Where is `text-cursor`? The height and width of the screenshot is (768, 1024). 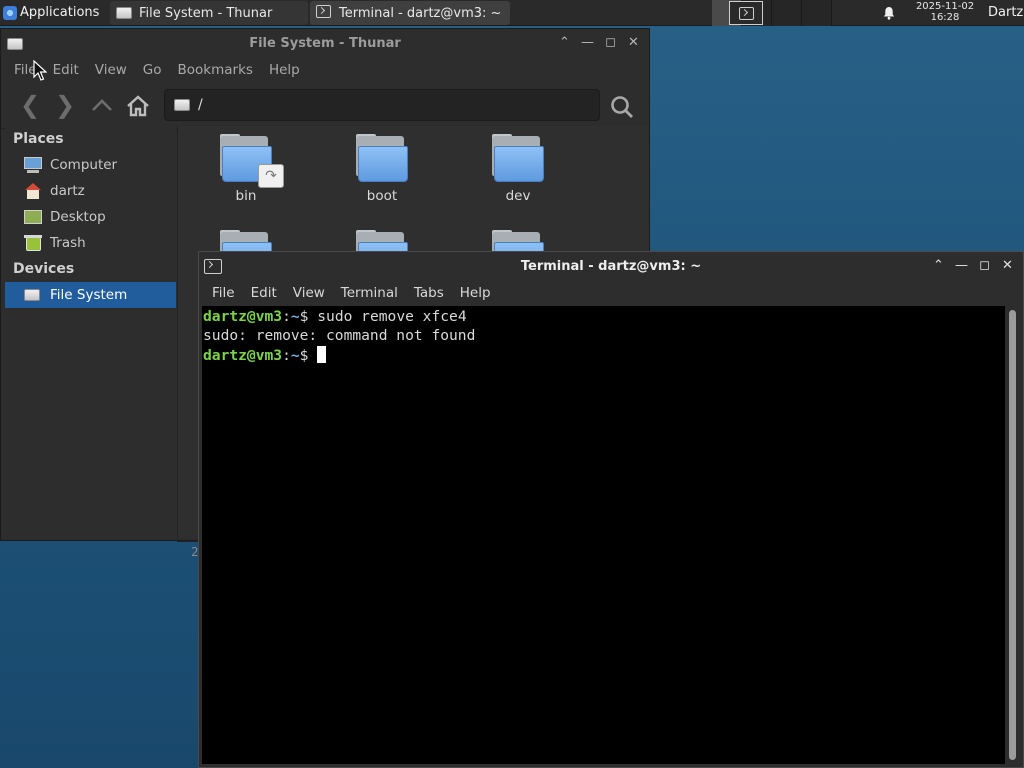 text-cursor is located at coordinates (322, 354).